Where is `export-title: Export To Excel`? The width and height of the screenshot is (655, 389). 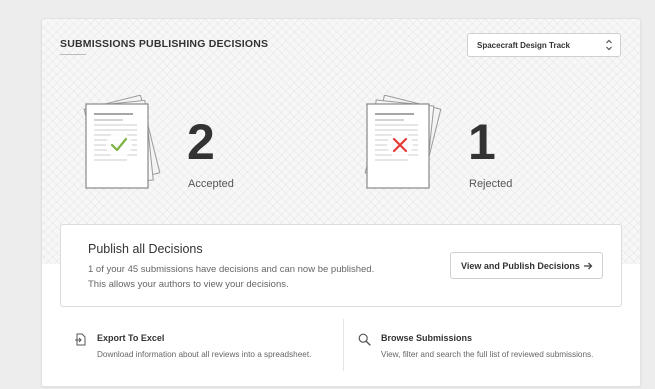 export-title: Export To Excel is located at coordinates (131, 338).